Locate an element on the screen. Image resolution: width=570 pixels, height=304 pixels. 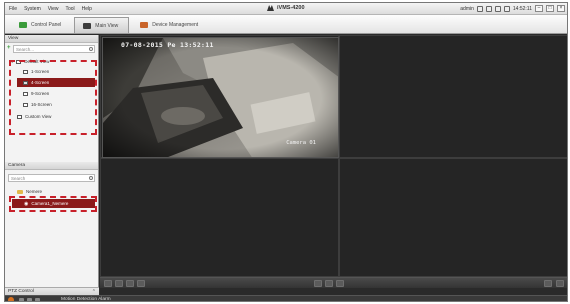
ptz-control-header: PTZ Control ⌃ is located at coordinates (52, 291).